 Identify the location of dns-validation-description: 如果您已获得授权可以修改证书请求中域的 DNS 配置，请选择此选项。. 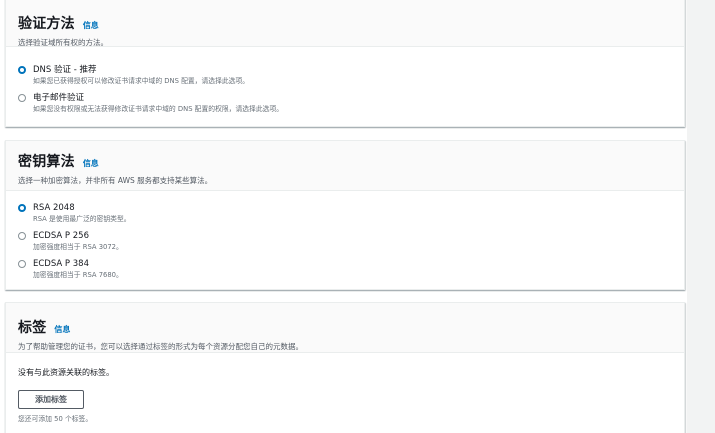
(141, 81).